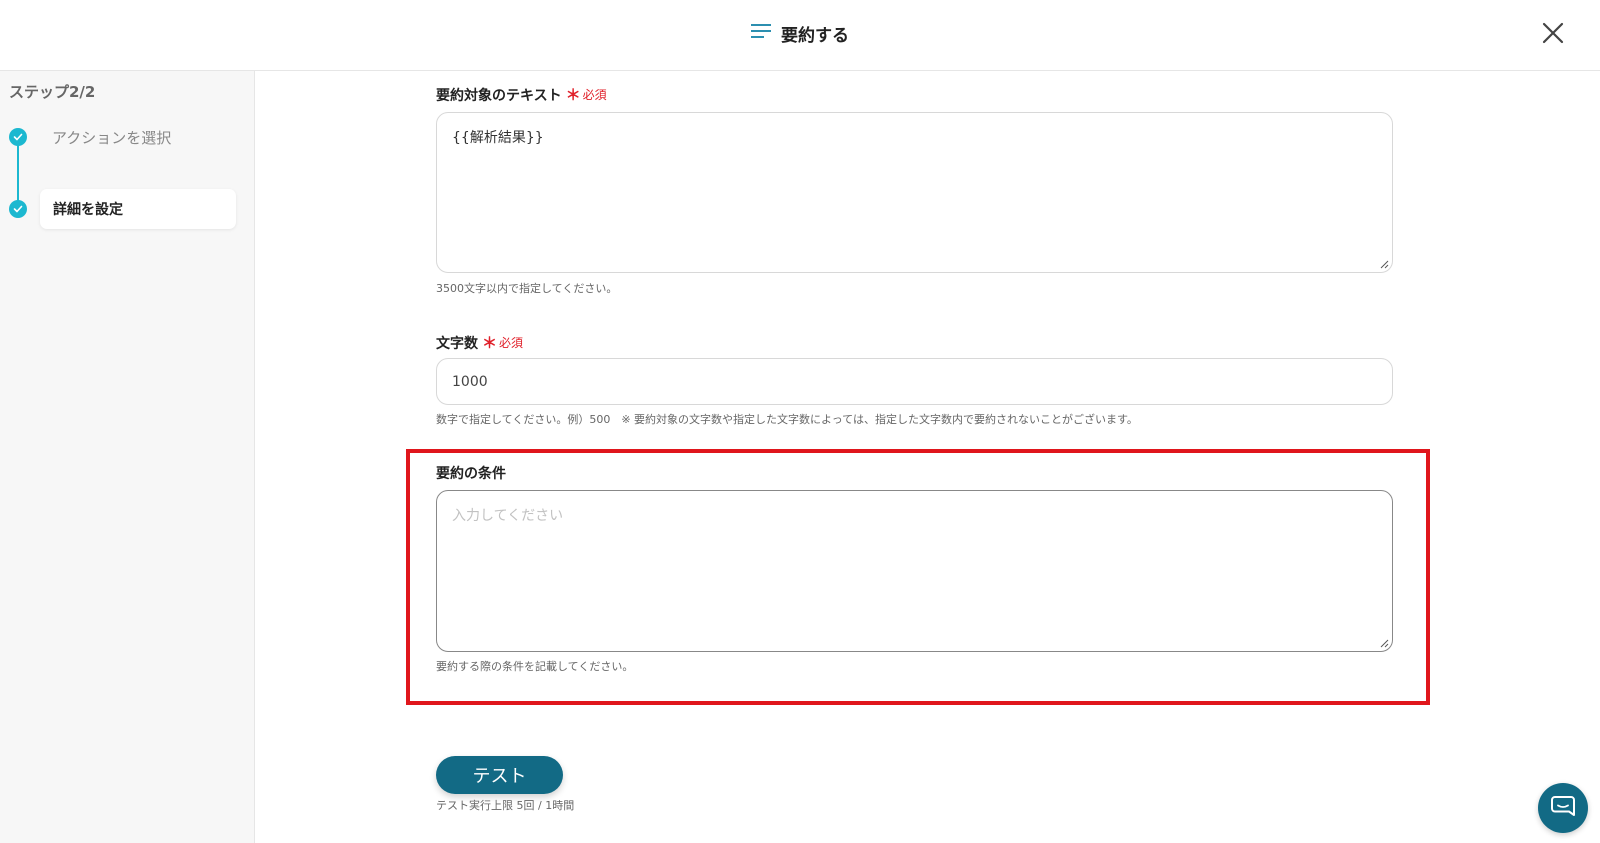 This screenshot has width=1600, height=843. Describe the element at coordinates (521, 95) in the screenshot. I see `text-field-label: 要約対象のテキスト ＊ 必須` at that location.